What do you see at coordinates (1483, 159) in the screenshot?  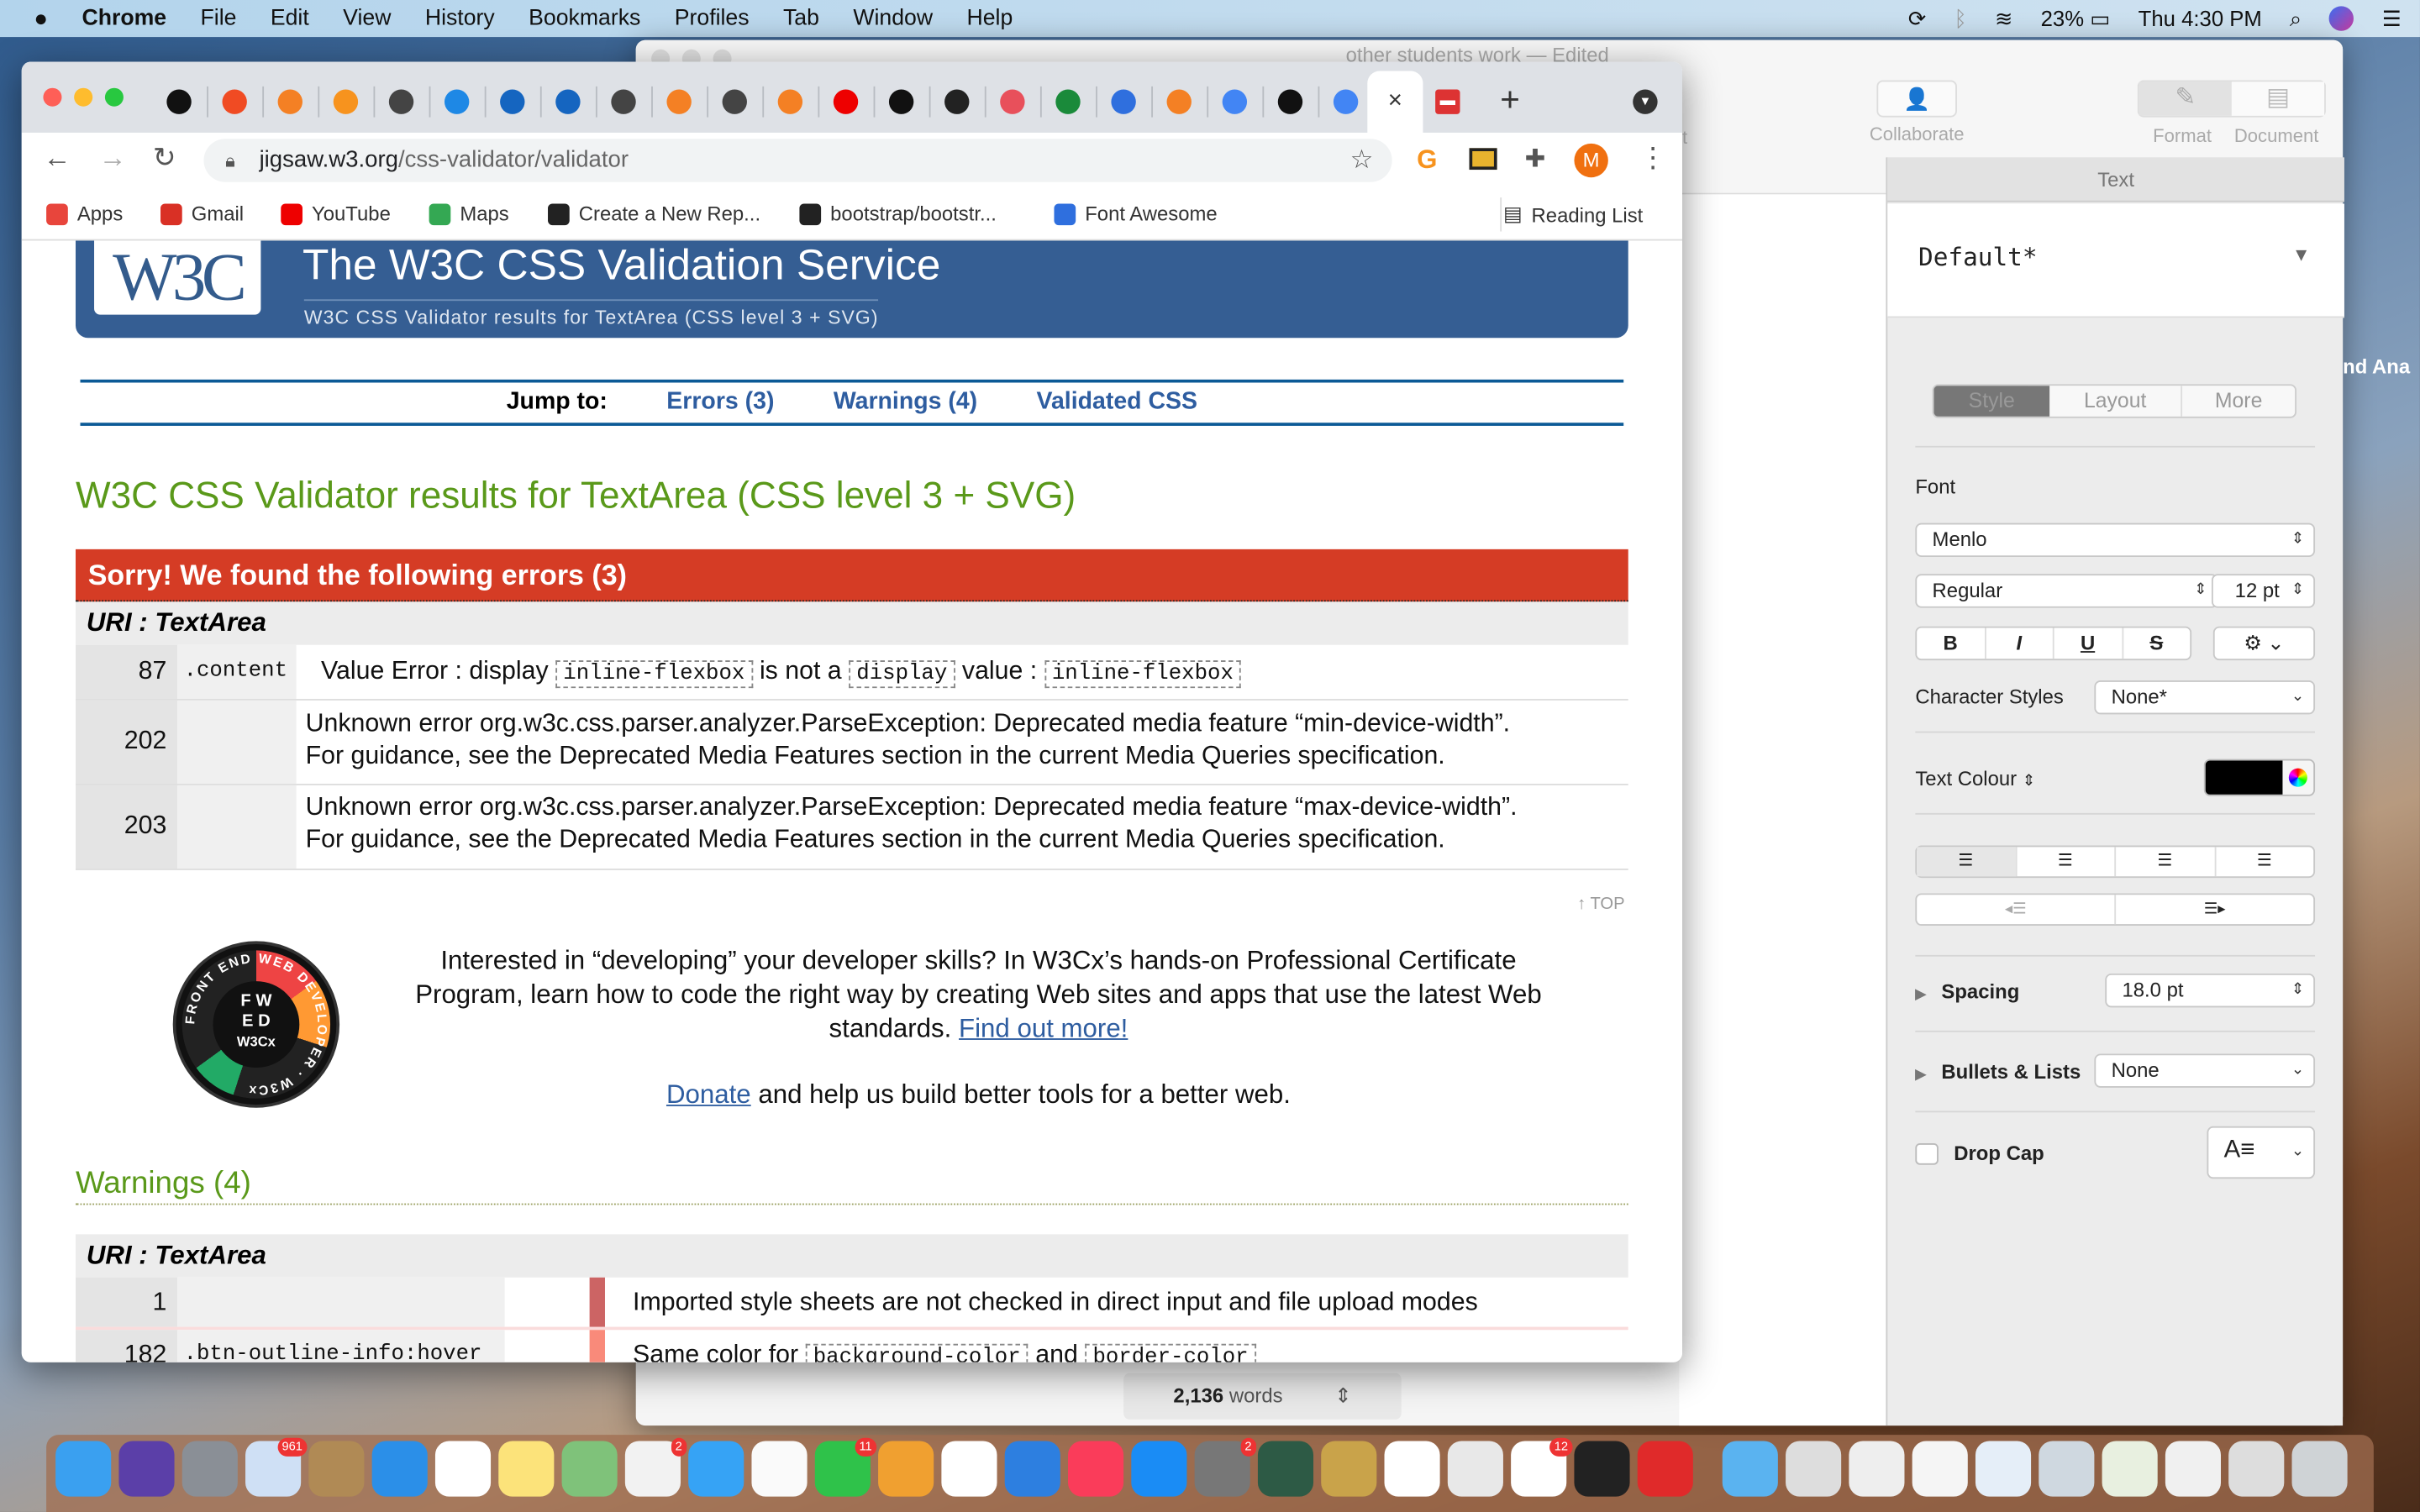 I see `extension-icon` at bounding box center [1483, 159].